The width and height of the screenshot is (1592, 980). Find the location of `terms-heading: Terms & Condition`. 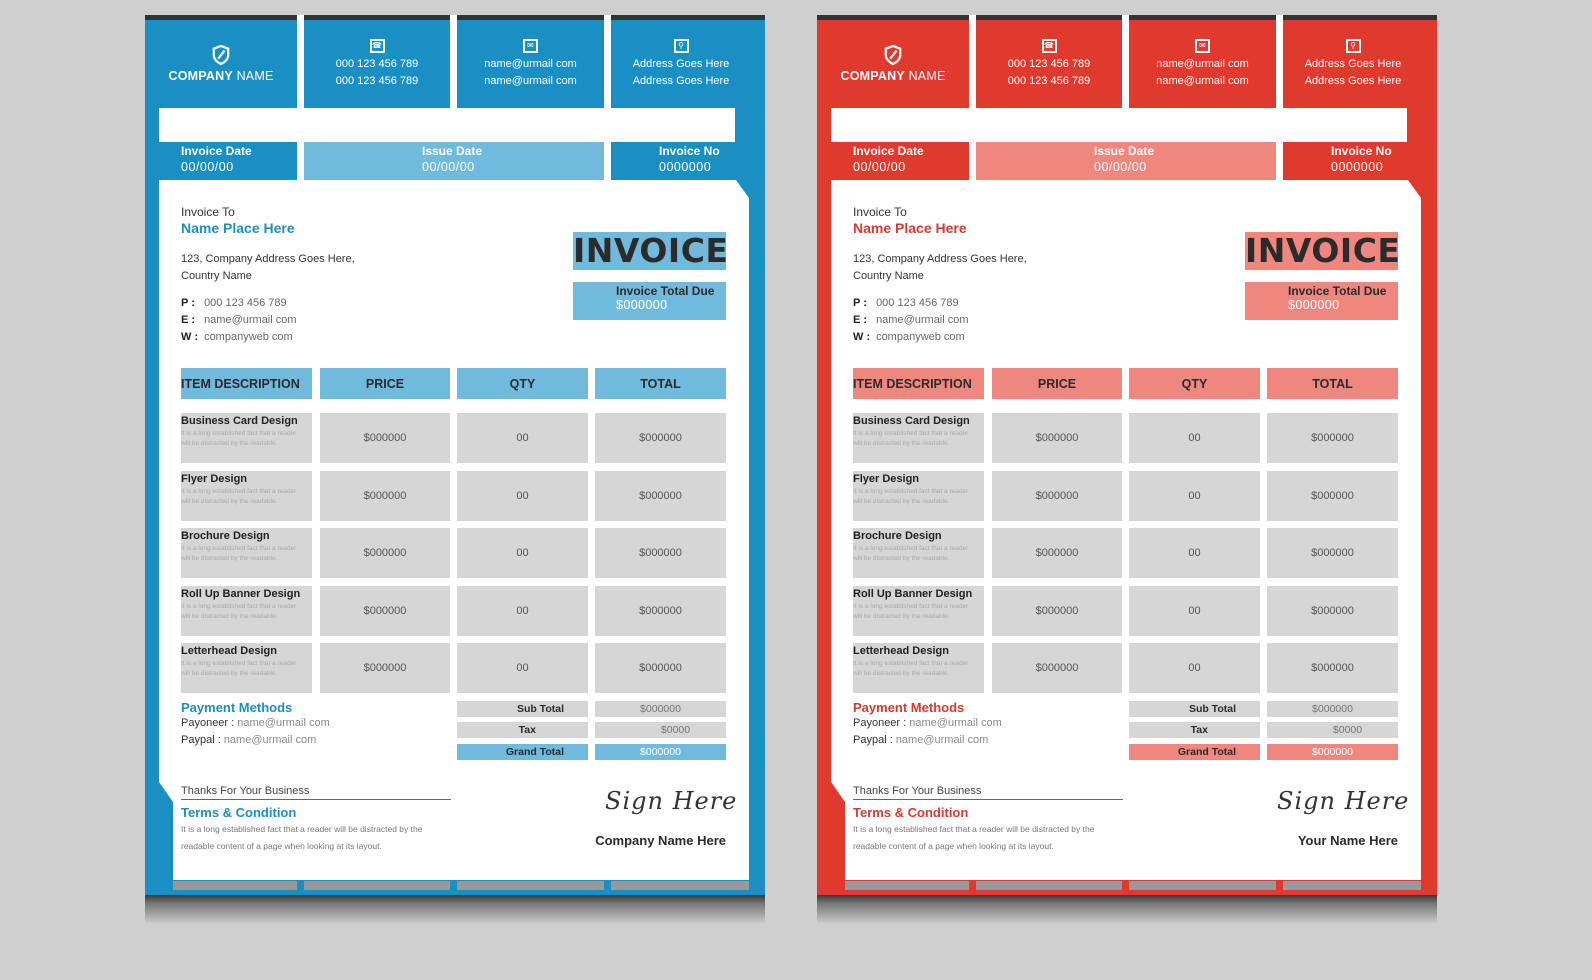

terms-heading: Terms & Condition is located at coordinates (911, 812).